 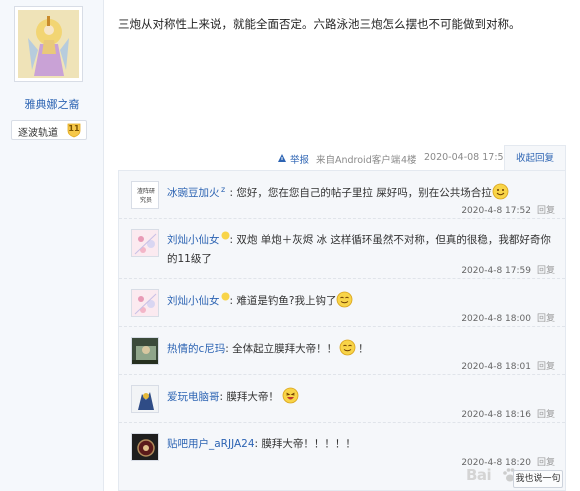 I want to click on reply-username: 爱玩电脑哥, so click(x=193, y=397).